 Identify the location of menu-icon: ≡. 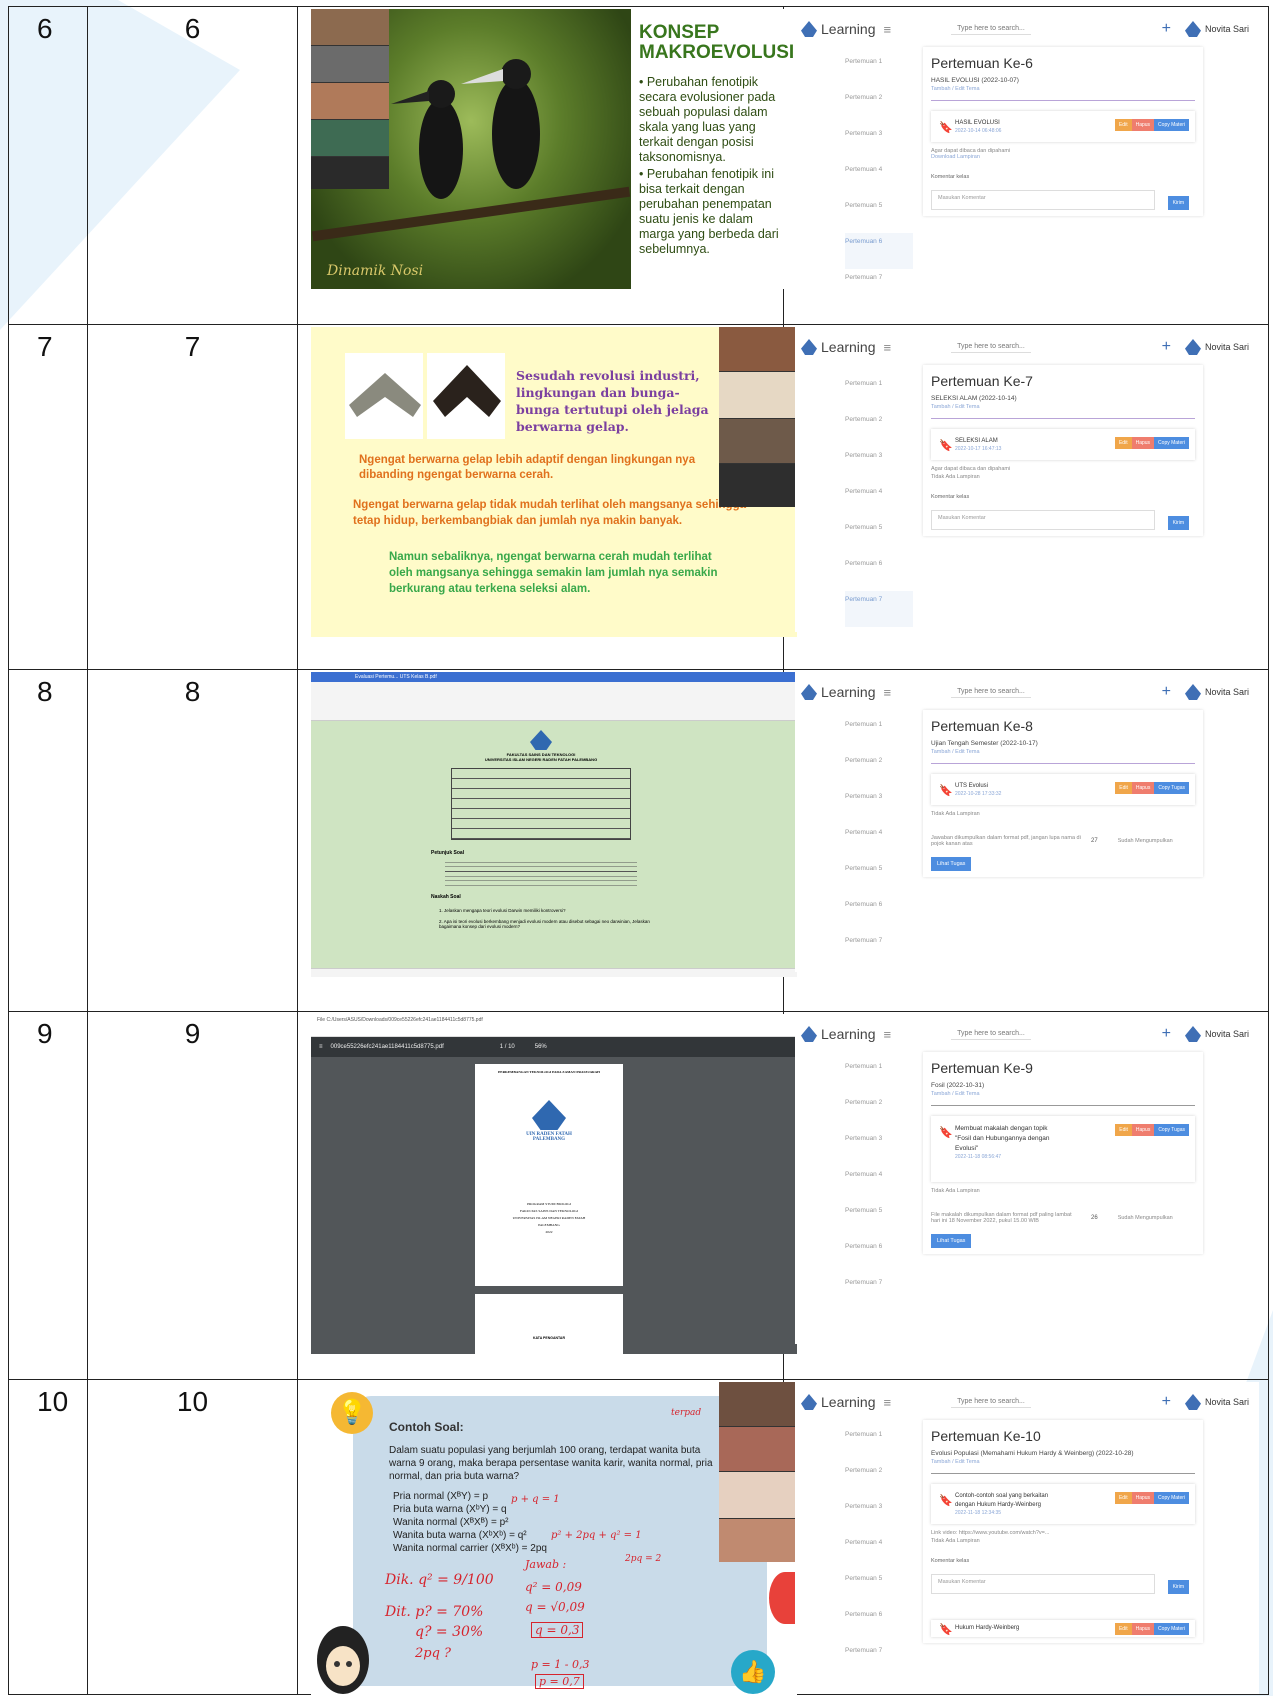
(321, 1047).